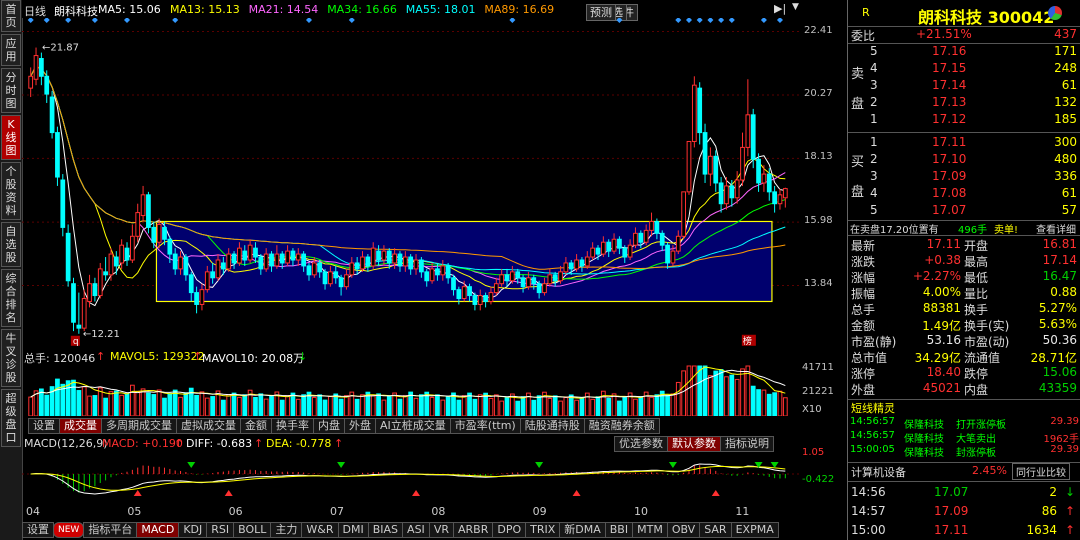 This screenshot has width=1080, height=540. What do you see at coordinates (873, 408) in the screenshot?
I see `sprite-title: 短线精灵` at bounding box center [873, 408].